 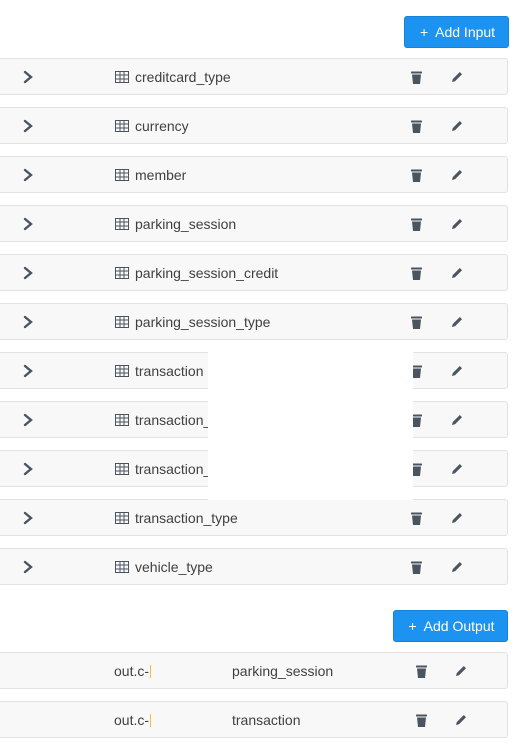 I want to click on input-table-name: currency, so click(x=162, y=126).